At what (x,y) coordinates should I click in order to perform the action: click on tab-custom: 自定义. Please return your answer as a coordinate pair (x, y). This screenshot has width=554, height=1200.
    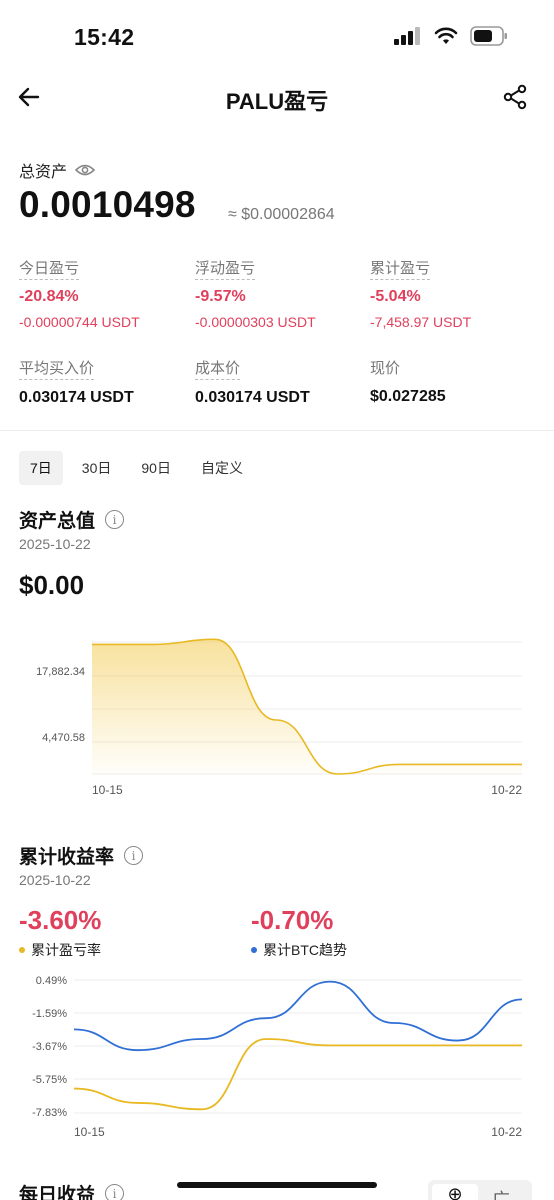
    Looking at the image, I should click on (222, 468).